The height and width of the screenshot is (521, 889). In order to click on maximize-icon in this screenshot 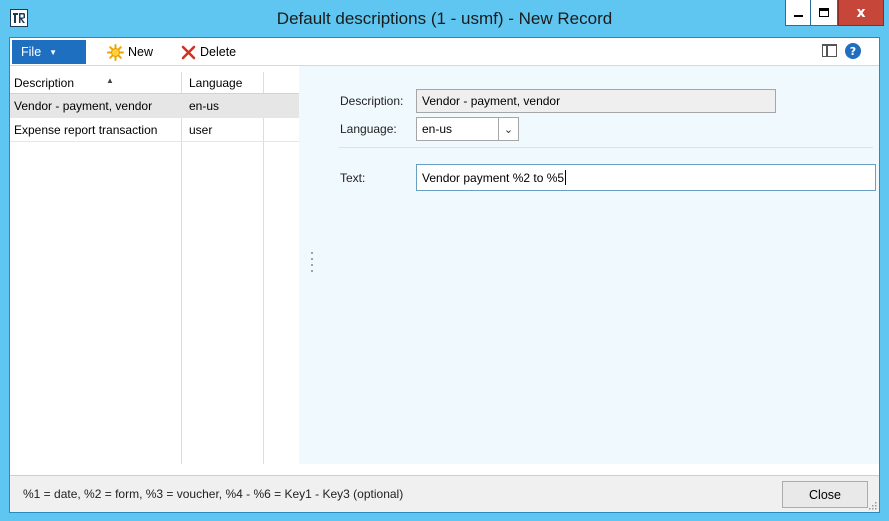, I will do `click(824, 12)`.